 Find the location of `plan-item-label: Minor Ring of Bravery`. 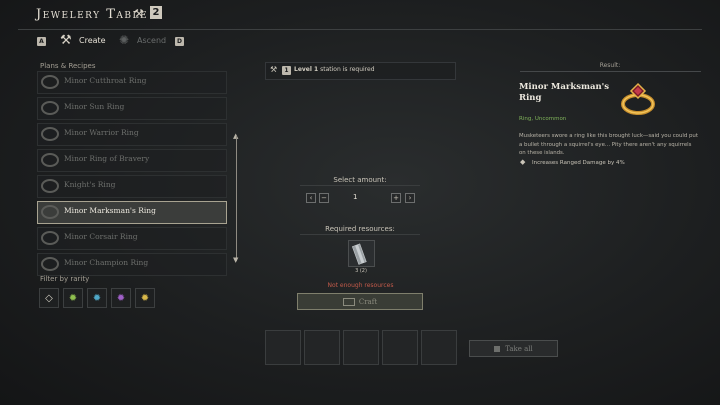

plan-item-label: Minor Ring of Bravery is located at coordinates (107, 158).